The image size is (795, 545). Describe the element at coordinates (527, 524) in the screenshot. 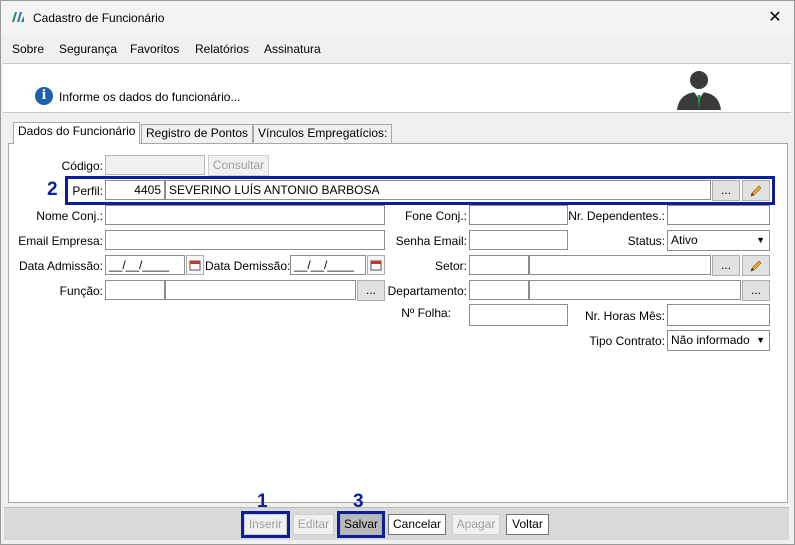

I see `voltar-button: Voltar` at that location.